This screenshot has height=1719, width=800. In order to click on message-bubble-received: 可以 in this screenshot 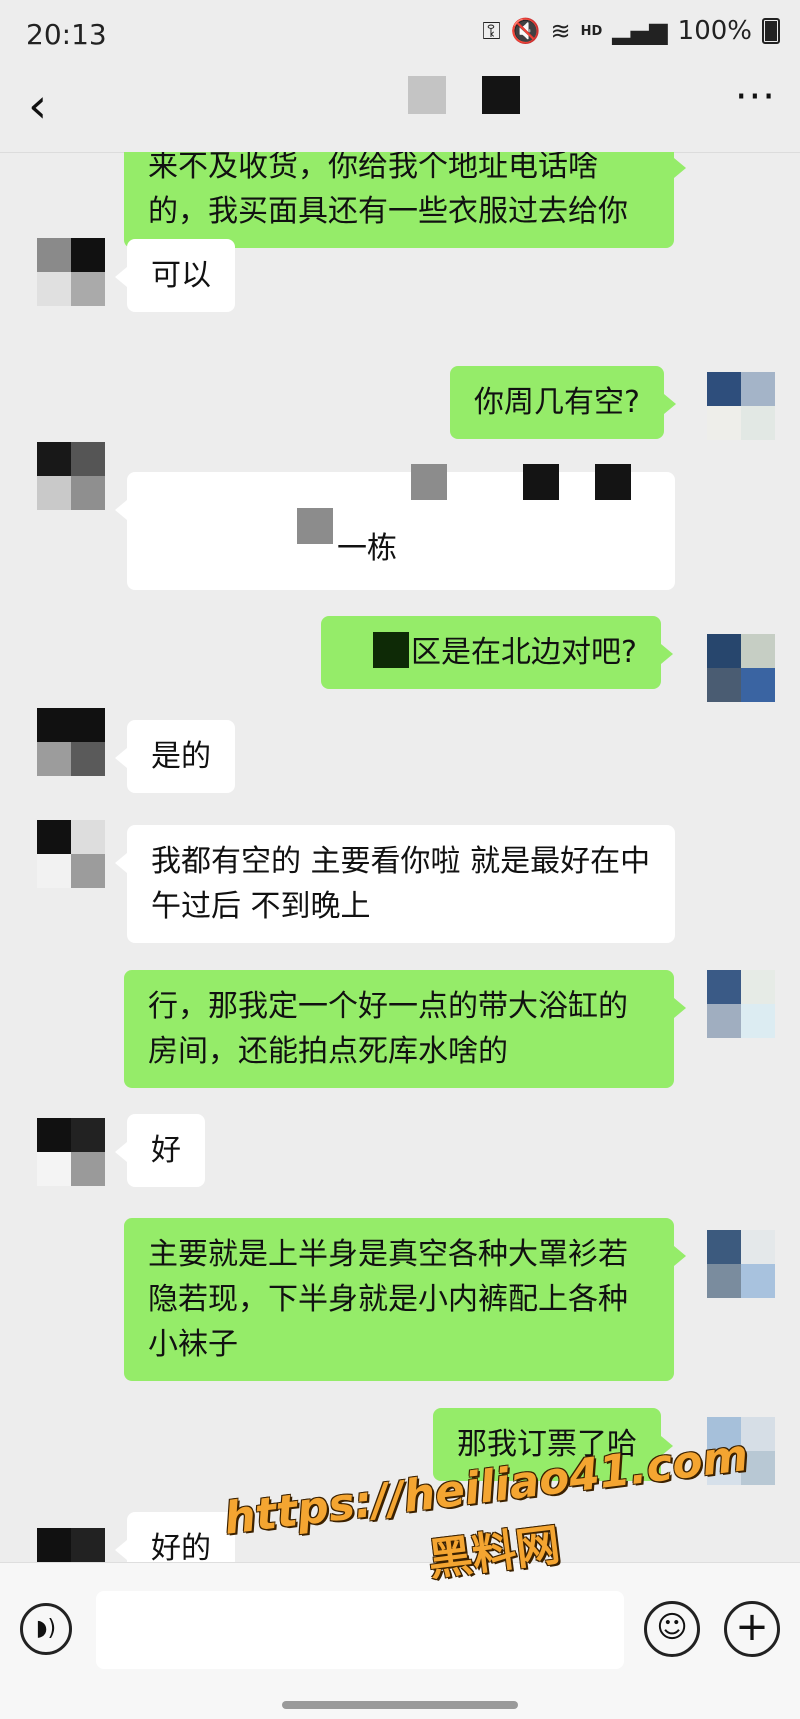, I will do `click(175, 275)`.